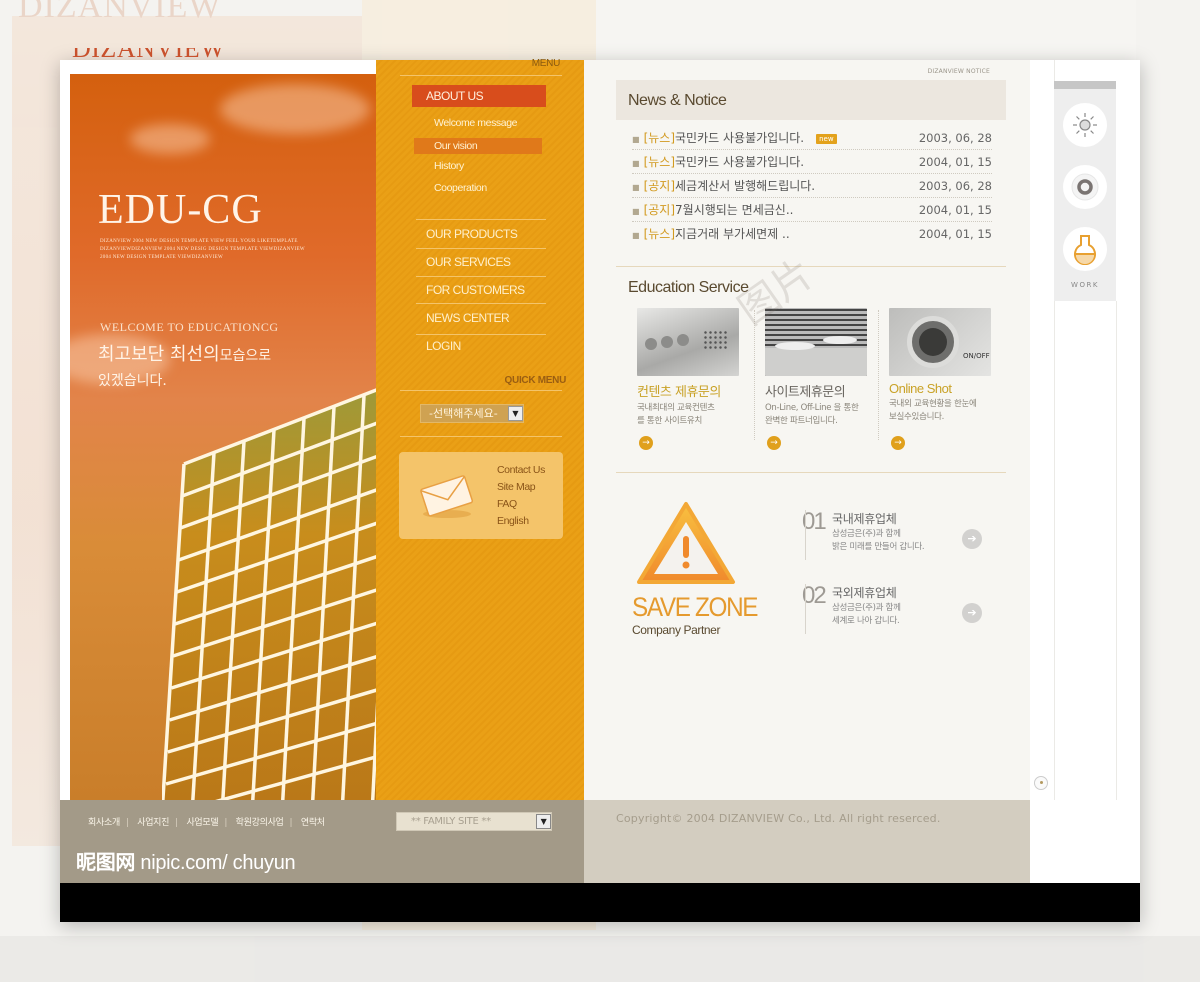  Describe the element at coordinates (688, 287) in the screenshot. I see `education-title: Education Service` at that location.